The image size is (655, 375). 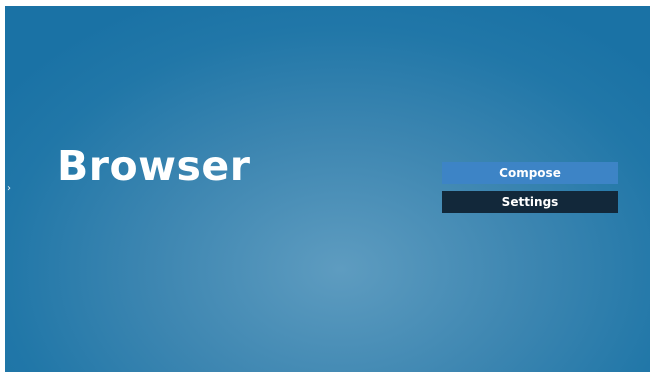 What do you see at coordinates (530, 202) in the screenshot?
I see `settings-button: Settings` at bounding box center [530, 202].